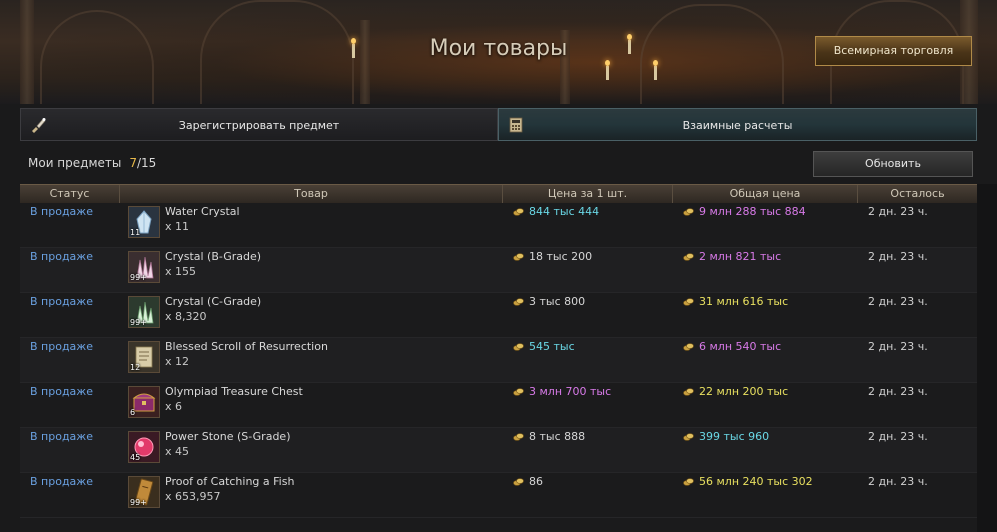  I want to click on item-icon: 11, so click(144, 222).